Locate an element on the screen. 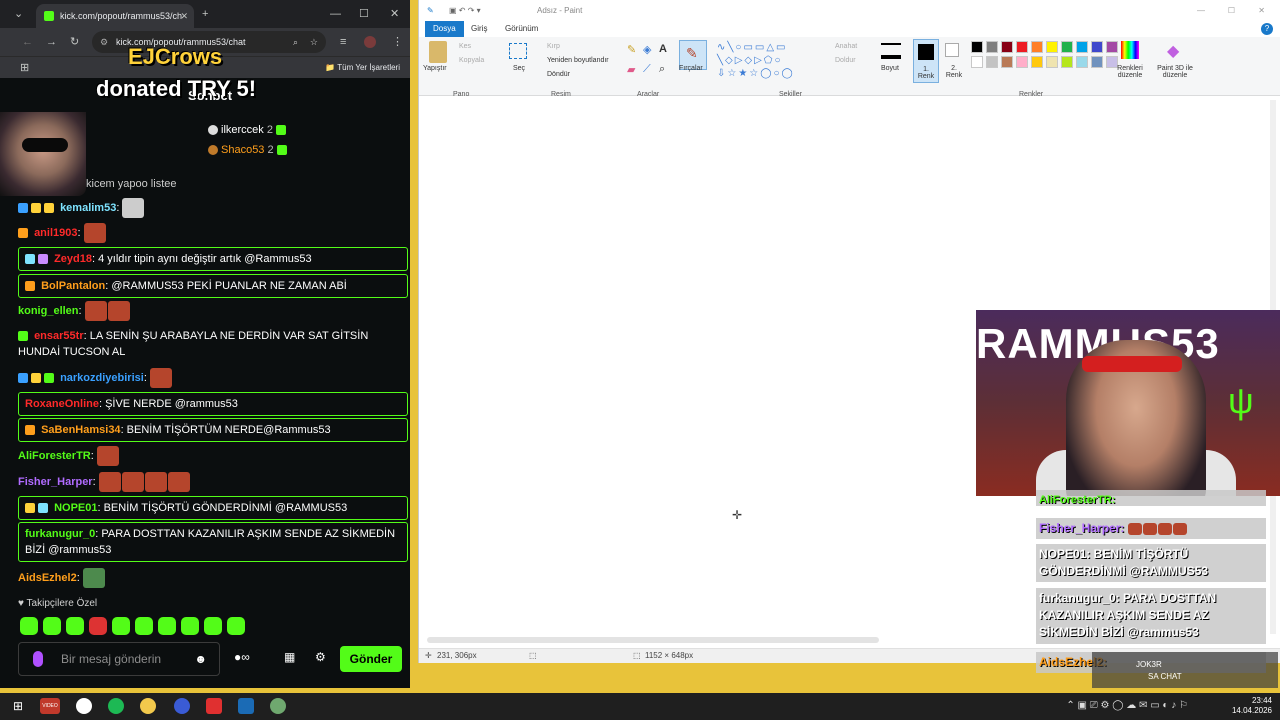 The height and width of the screenshot is (720, 1280). paint-taskbar-icon is located at coordinates (278, 706).